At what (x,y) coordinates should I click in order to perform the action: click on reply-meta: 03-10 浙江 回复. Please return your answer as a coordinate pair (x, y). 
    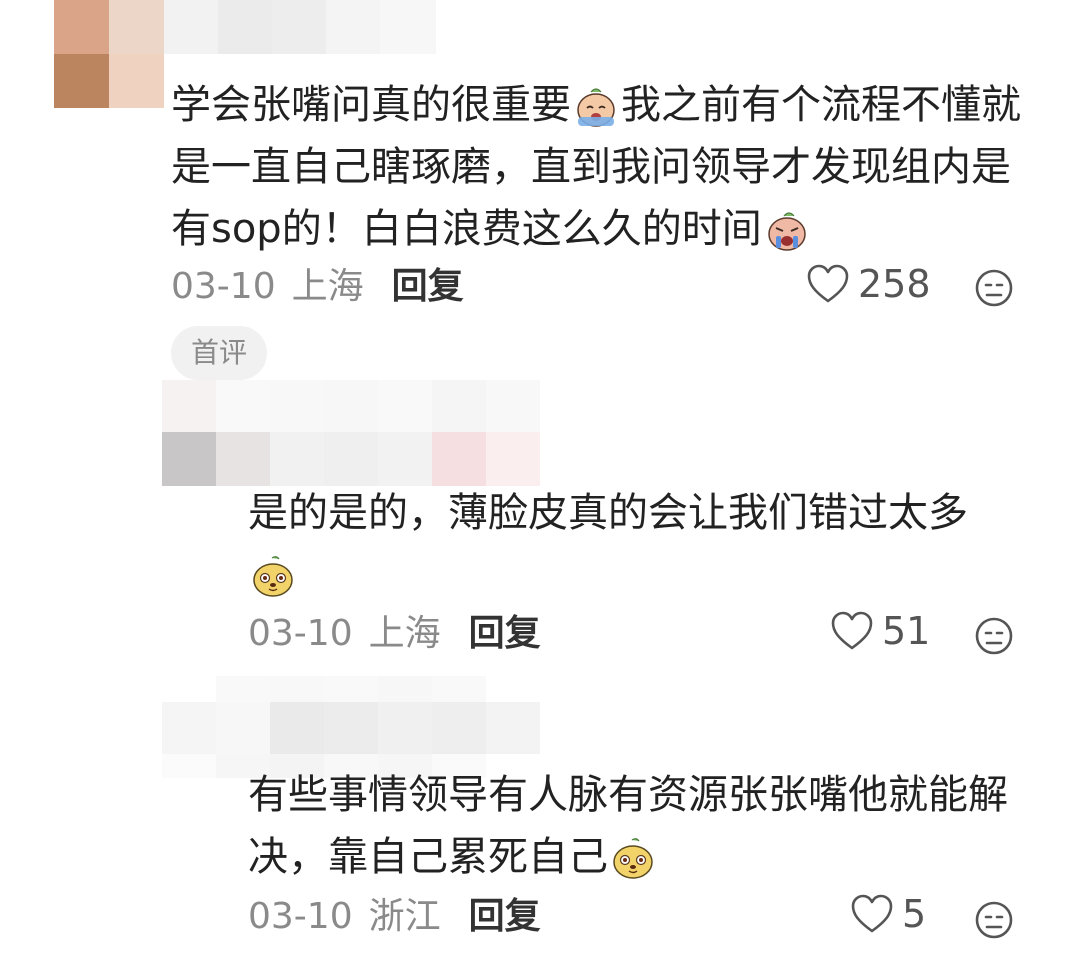
    Looking at the image, I should click on (394, 917).